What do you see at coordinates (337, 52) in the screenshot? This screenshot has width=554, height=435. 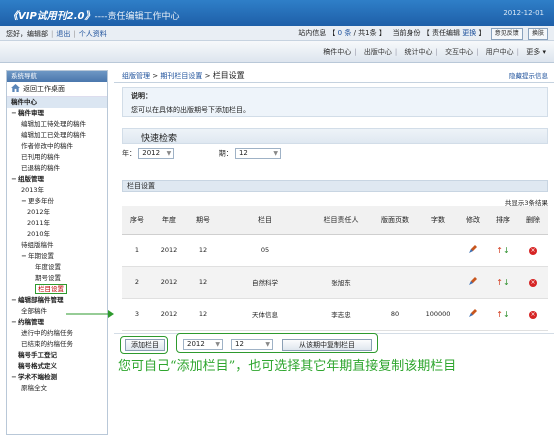 I see `tab-manuscript: 稿件中心` at bounding box center [337, 52].